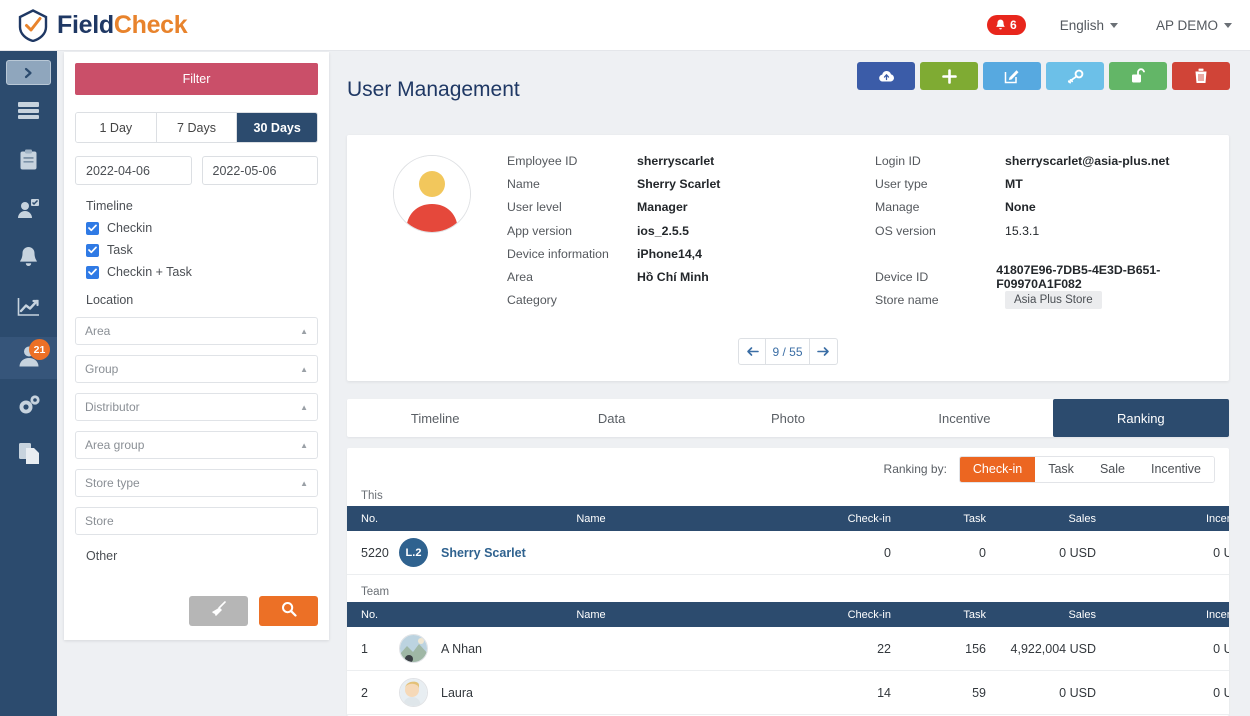 This screenshot has width=1250, height=716. I want to click on language-label: English, so click(1081, 25).